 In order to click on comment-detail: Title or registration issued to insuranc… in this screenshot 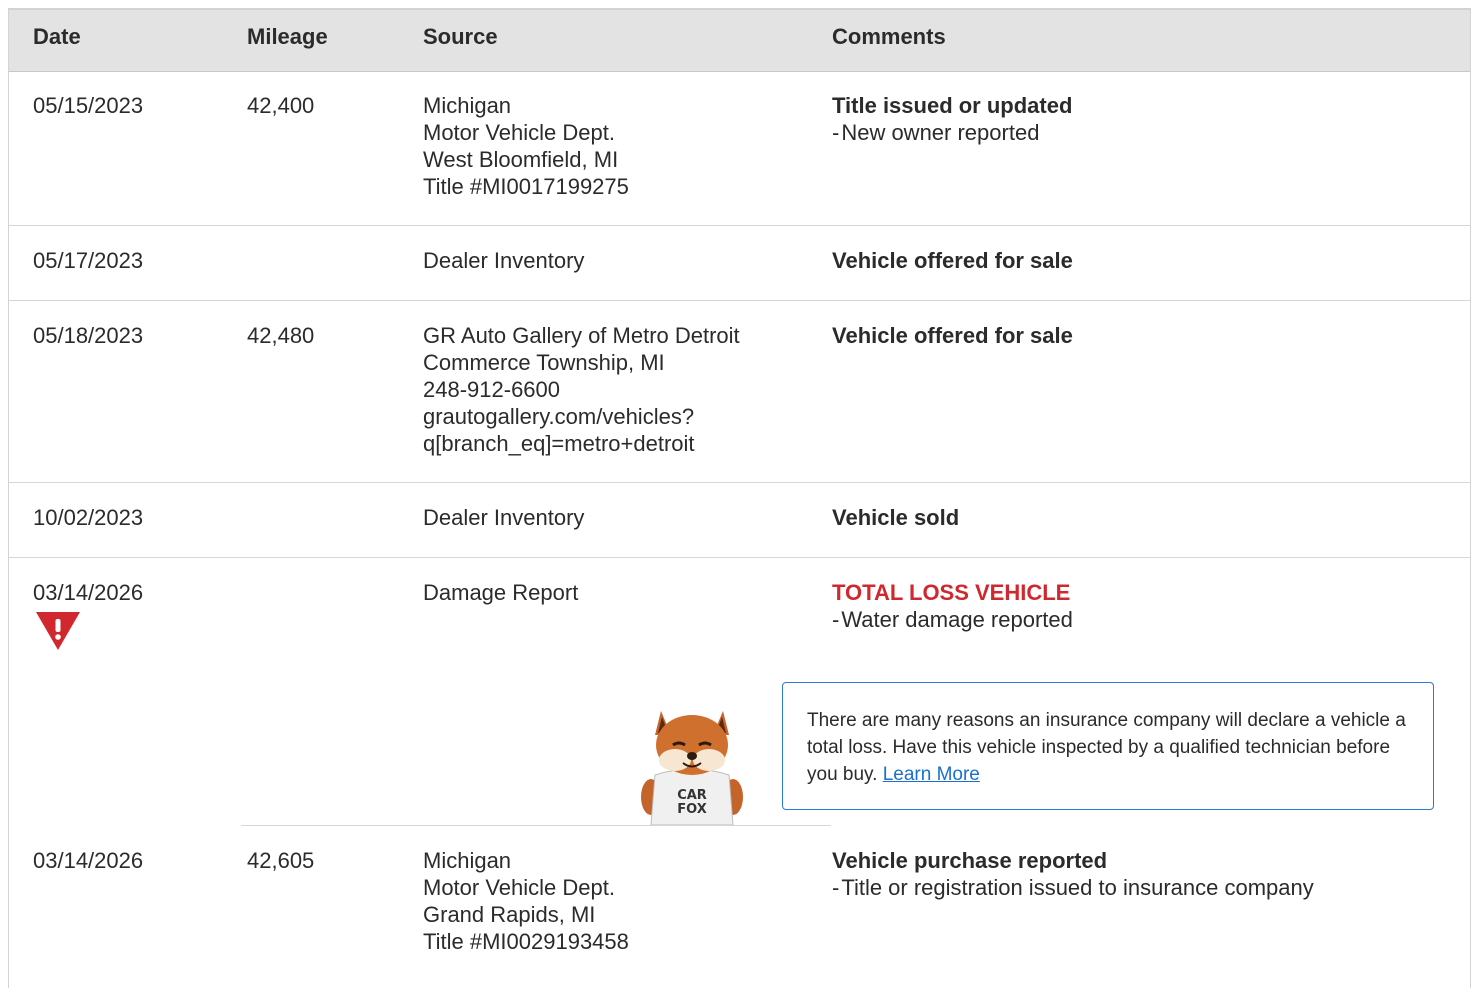, I will do `click(1072, 887)`.